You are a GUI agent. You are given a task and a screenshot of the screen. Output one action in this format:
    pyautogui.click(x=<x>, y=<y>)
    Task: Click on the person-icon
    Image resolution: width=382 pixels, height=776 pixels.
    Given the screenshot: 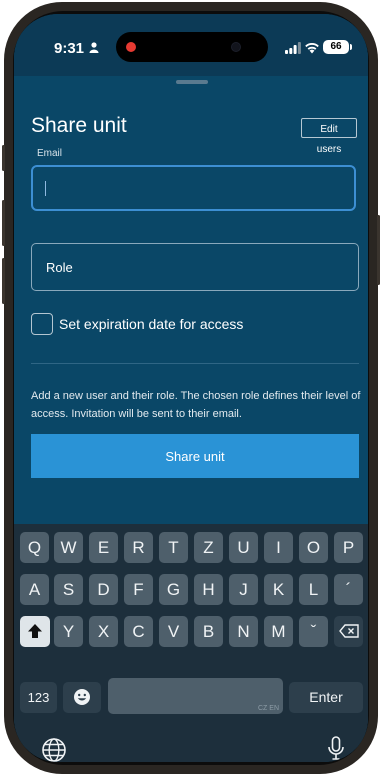 What is the action you would take?
    pyautogui.click(x=94, y=47)
    